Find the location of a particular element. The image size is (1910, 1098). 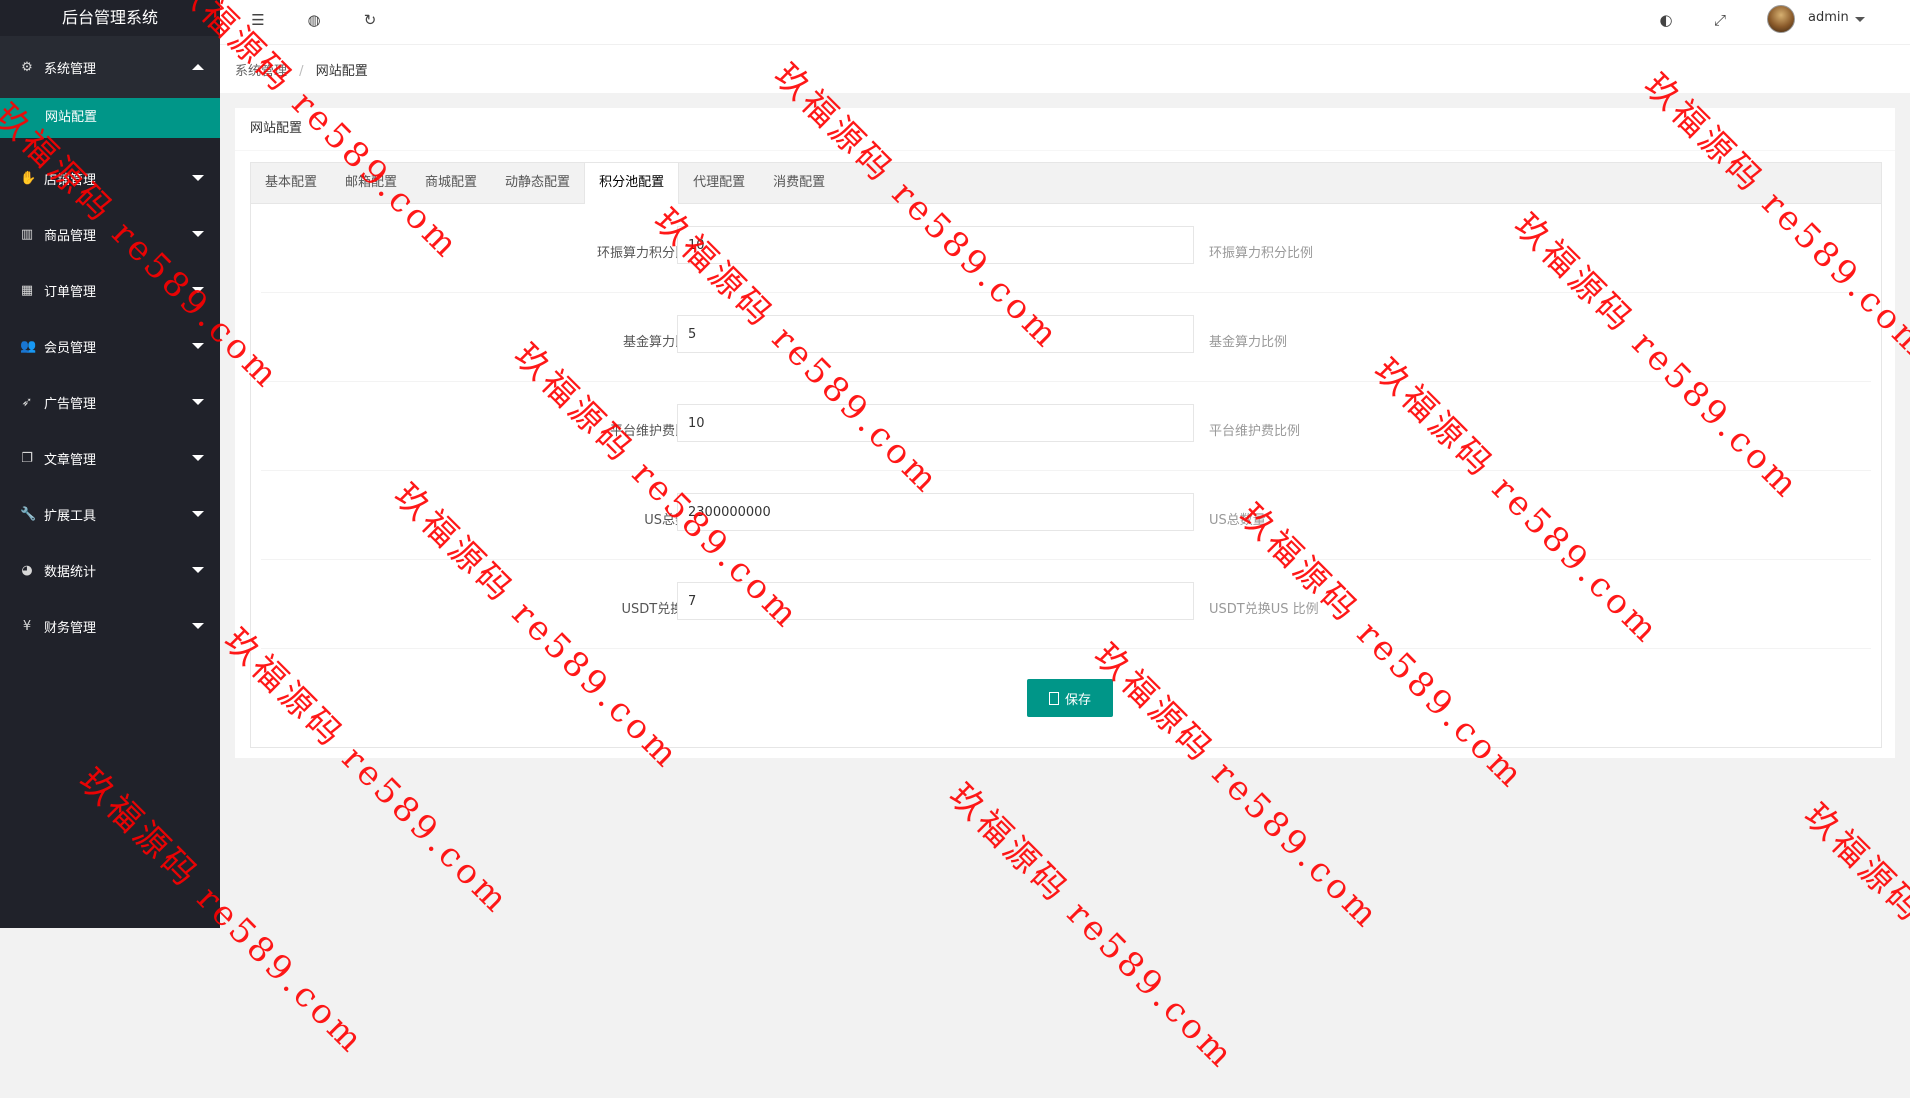

tab-email: 邮箱配置 is located at coordinates (371, 183).